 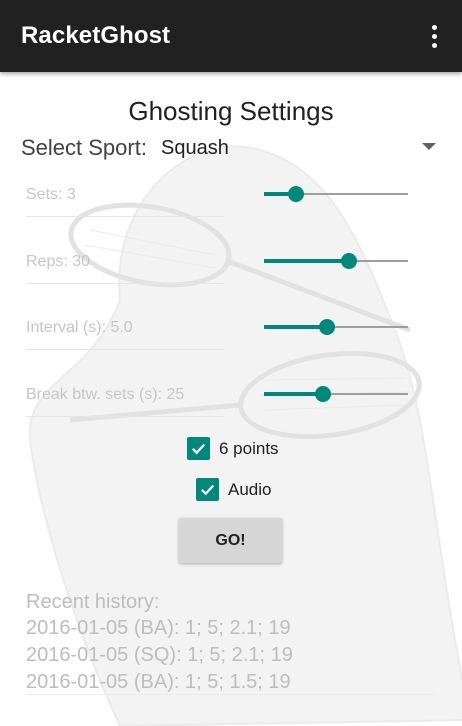 What do you see at coordinates (158, 628) in the screenshot?
I see `history-entry: 2016-01-05 (BA): 1; 5; 2.1; 19` at bounding box center [158, 628].